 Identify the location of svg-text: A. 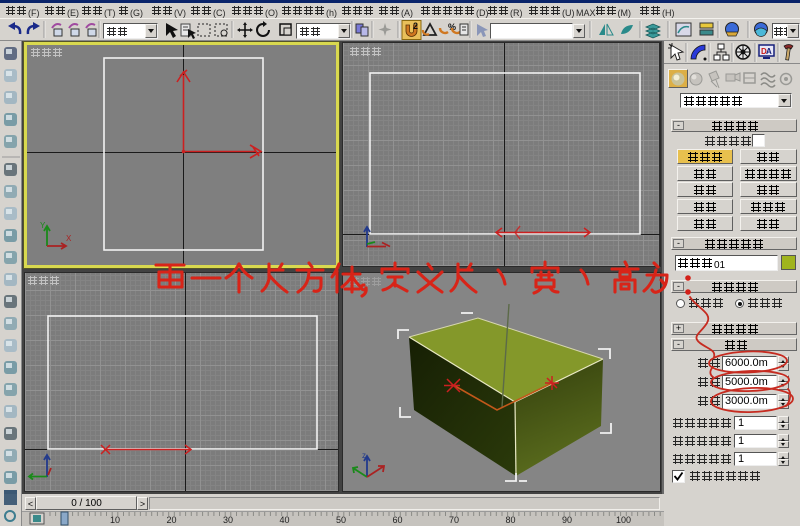
(769, 51).